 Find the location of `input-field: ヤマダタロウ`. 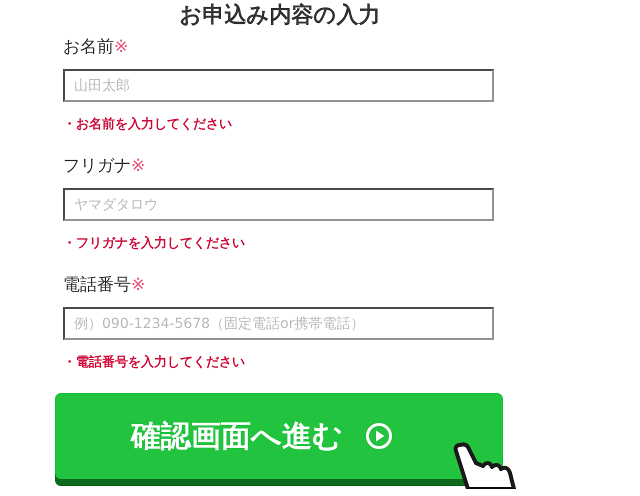

input-field: ヤマダタロウ is located at coordinates (278, 204).